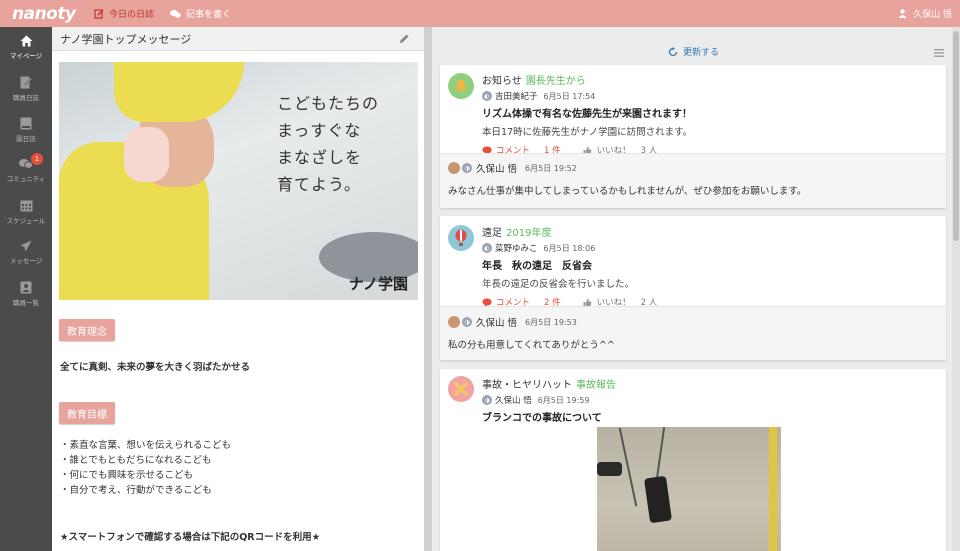 The image size is (960, 551). What do you see at coordinates (528, 233) in the screenshot?
I see `post-subcategory: 2019年度` at bounding box center [528, 233].